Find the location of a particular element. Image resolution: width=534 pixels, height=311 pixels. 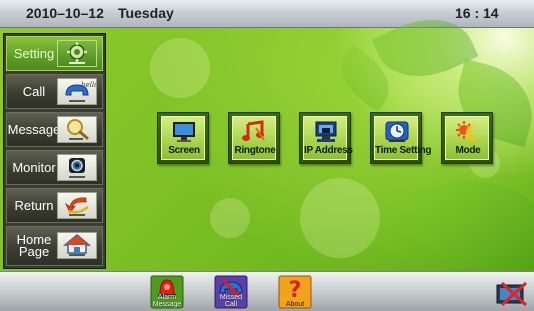

tile-label: Screen is located at coordinates (184, 150).